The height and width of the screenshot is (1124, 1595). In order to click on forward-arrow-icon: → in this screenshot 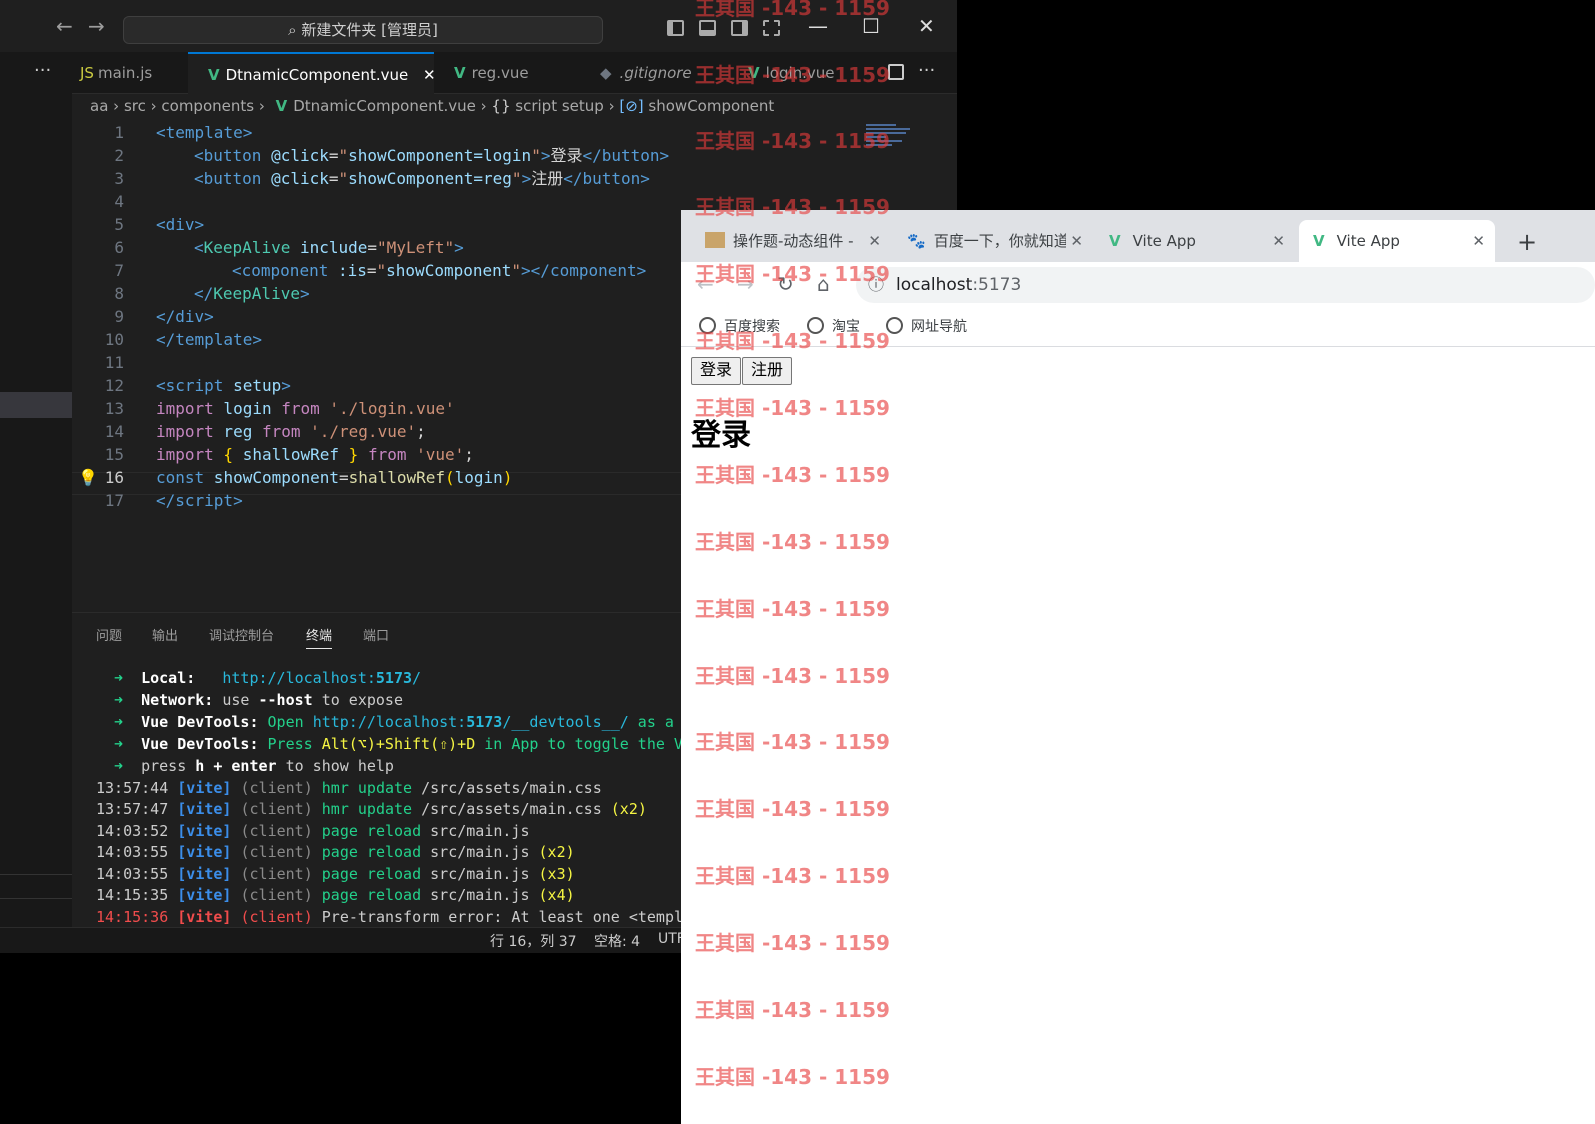, I will do `click(96, 26)`.